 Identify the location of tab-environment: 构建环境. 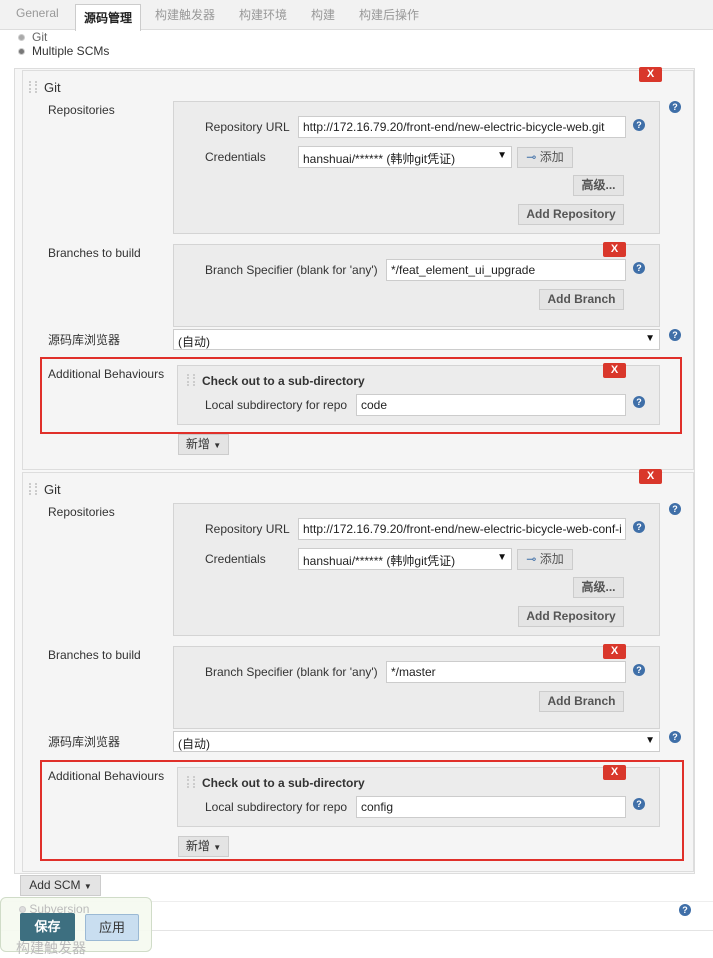
(263, 14).